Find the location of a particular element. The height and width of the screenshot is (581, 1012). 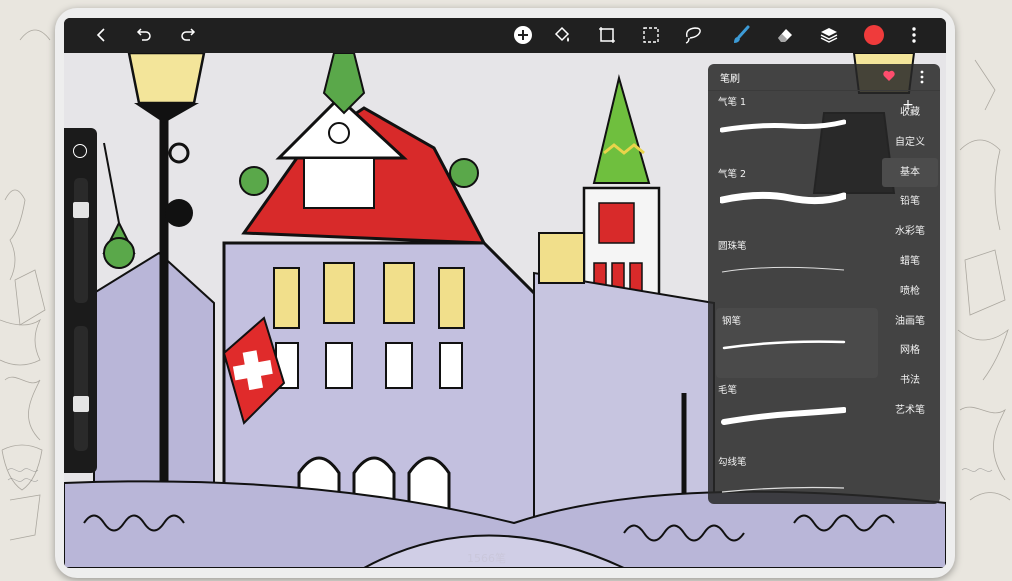

category-crayon: 蜡笔 is located at coordinates (910, 262).